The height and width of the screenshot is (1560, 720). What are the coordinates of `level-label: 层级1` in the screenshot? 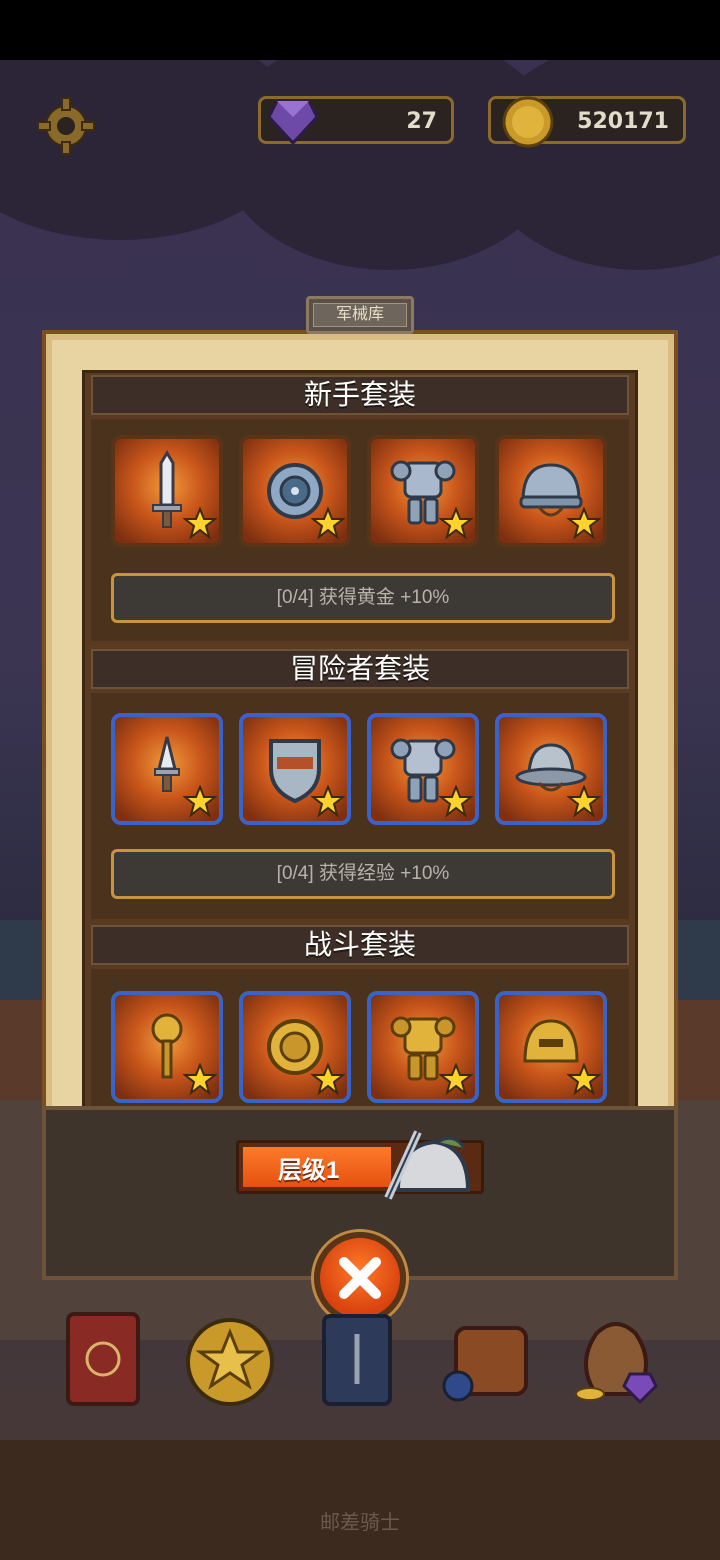 It's located at (309, 1170).